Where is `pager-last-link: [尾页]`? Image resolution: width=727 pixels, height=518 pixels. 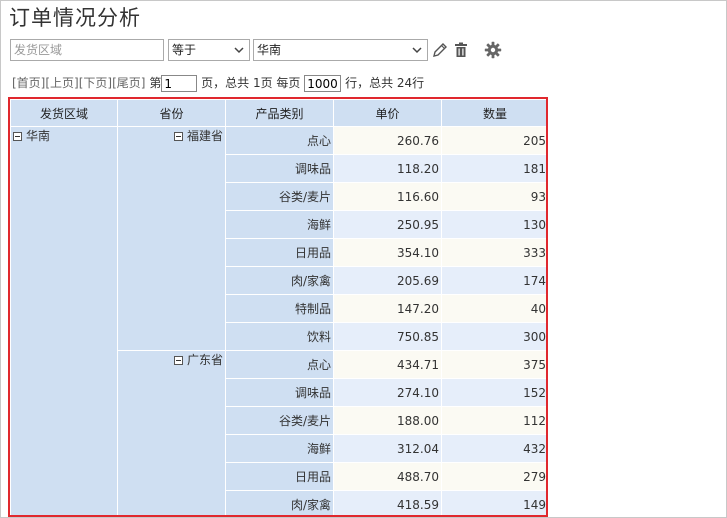
pager-last-link: [尾页] is located at coordinates (128, 83).